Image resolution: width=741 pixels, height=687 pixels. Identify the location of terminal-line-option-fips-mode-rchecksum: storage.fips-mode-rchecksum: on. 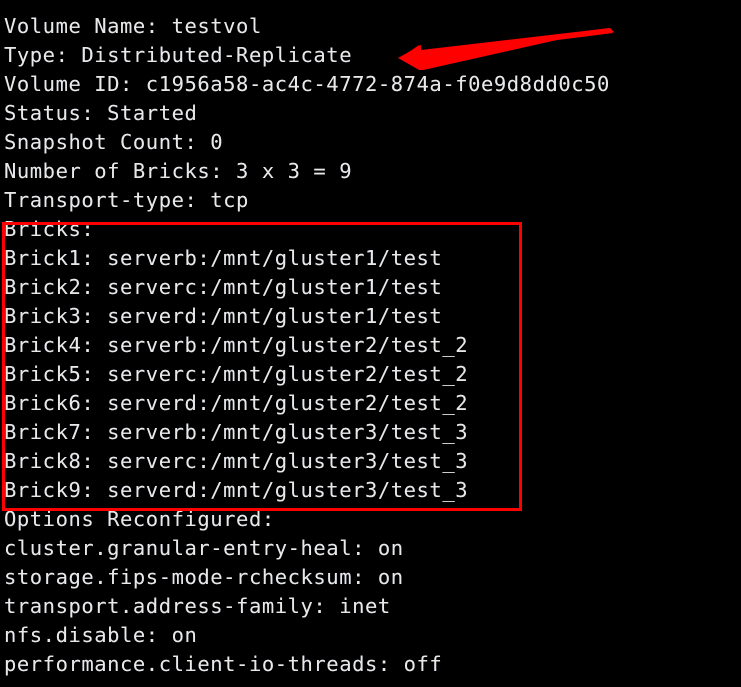
(204, 577).